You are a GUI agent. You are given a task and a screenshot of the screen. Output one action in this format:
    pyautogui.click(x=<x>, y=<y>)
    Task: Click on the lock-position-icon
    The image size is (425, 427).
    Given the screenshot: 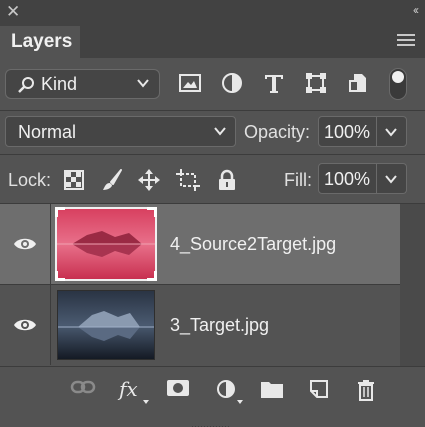 What is the action you would take?
    pyautogui.click(x=149, y=180)
    